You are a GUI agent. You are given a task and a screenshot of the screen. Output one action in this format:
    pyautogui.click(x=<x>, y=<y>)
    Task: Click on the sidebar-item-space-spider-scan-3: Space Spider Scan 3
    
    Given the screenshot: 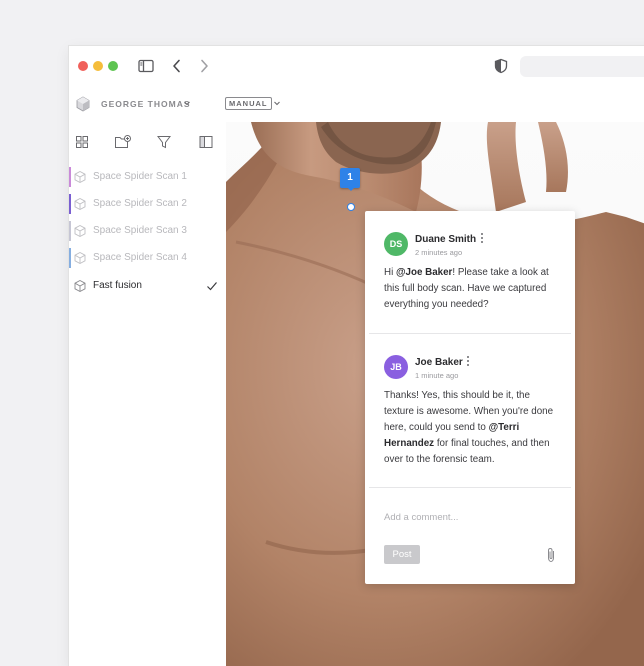 What is the action you would take?
    pyautogui.click(x=147, y=231)
    